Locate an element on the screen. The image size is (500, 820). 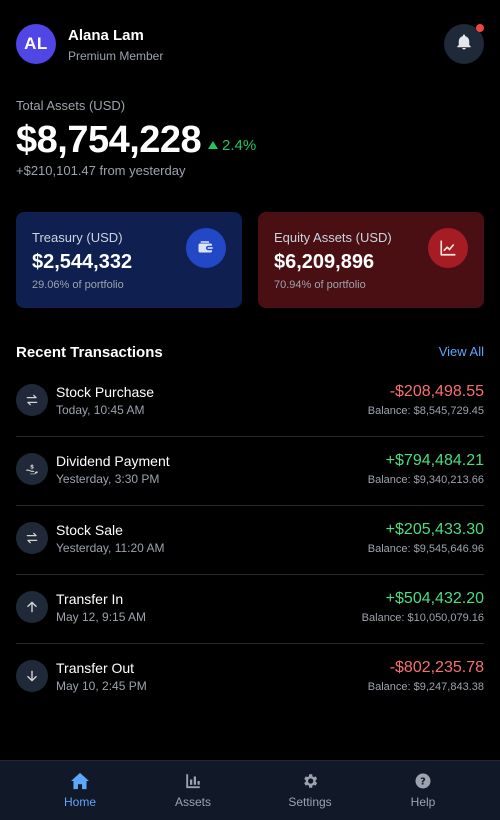
transaction-name: Transfer In is located at coordinates (90, 599).